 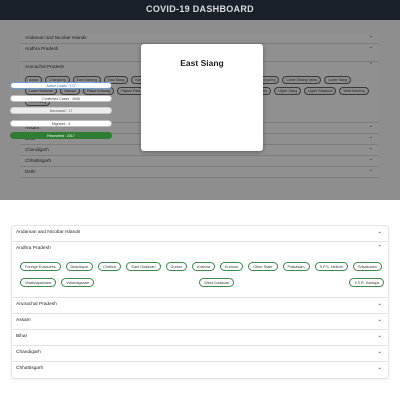 What do you see at coordinates (200, 338) in the screenshot?
I see `accordion-item-bihar: Bihar ⌄` at bounding box center [200, 338].